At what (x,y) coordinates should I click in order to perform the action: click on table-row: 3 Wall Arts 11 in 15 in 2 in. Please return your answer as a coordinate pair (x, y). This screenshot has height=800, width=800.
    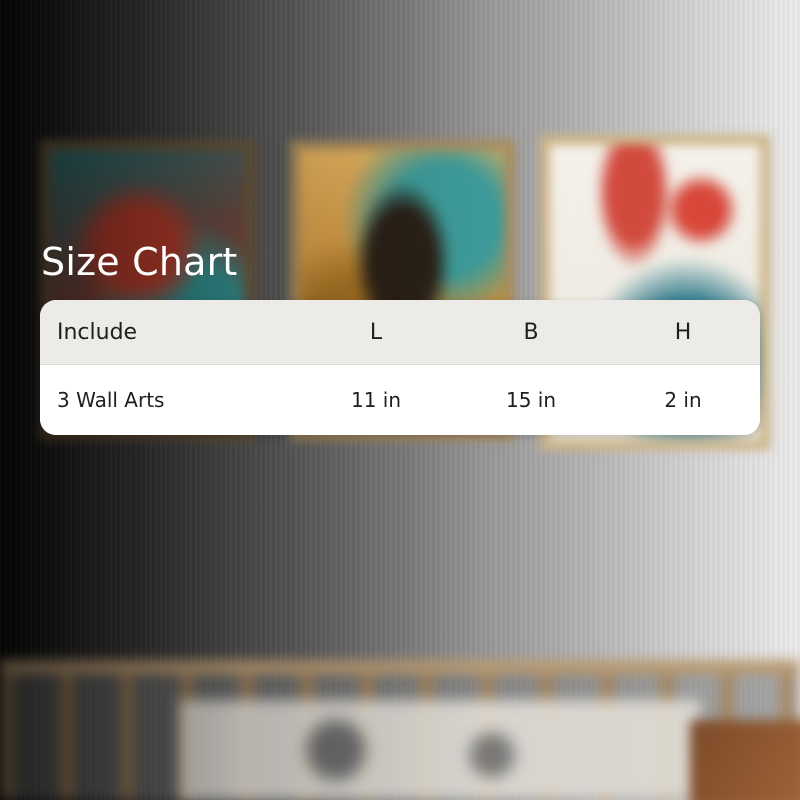
    Looking at the image, I should click on (400, 400).